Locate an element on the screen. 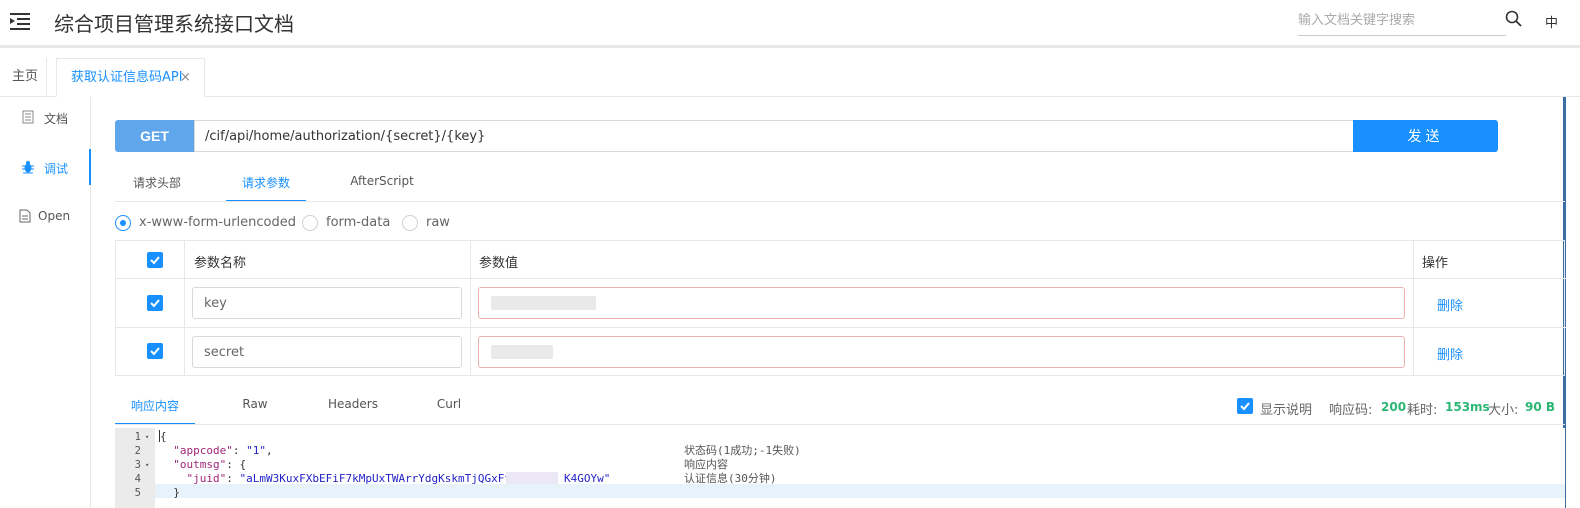  divider is located at coordinates (840, 424).